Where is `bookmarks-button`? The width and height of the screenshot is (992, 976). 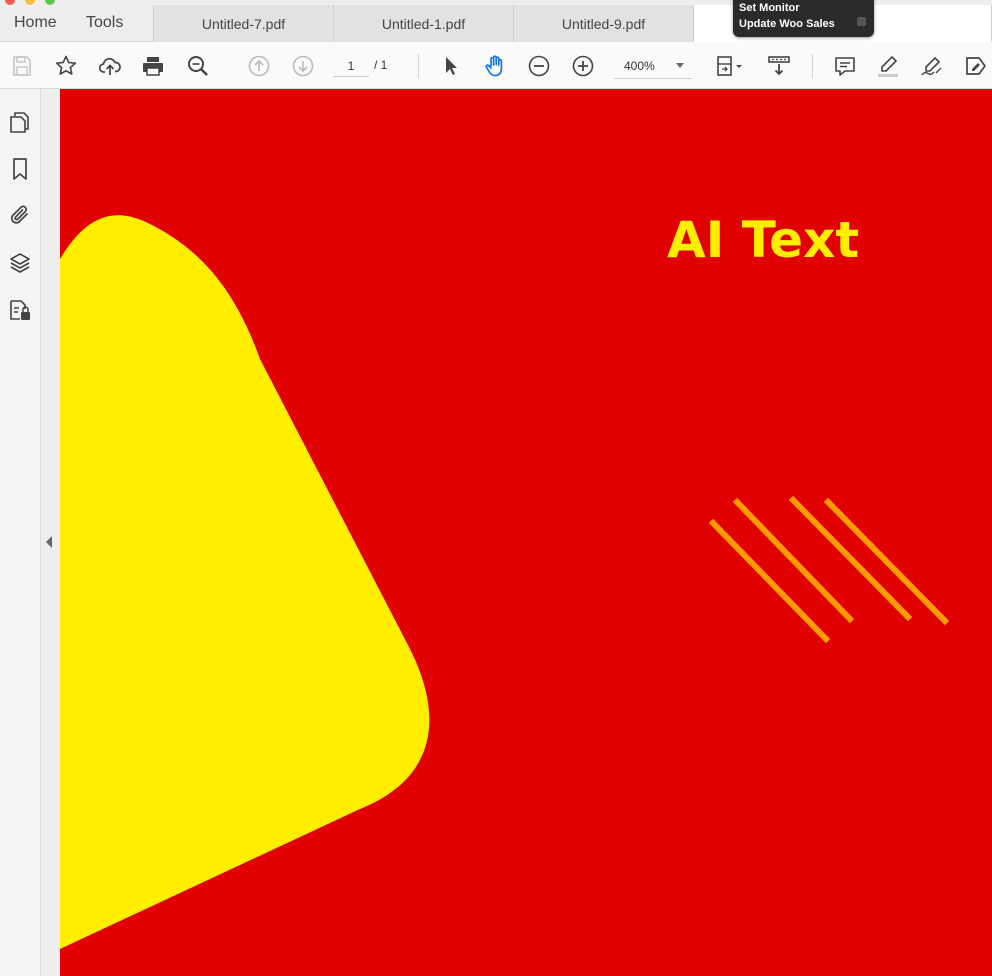
bookmarks-button is located at coordinates (20, 169).